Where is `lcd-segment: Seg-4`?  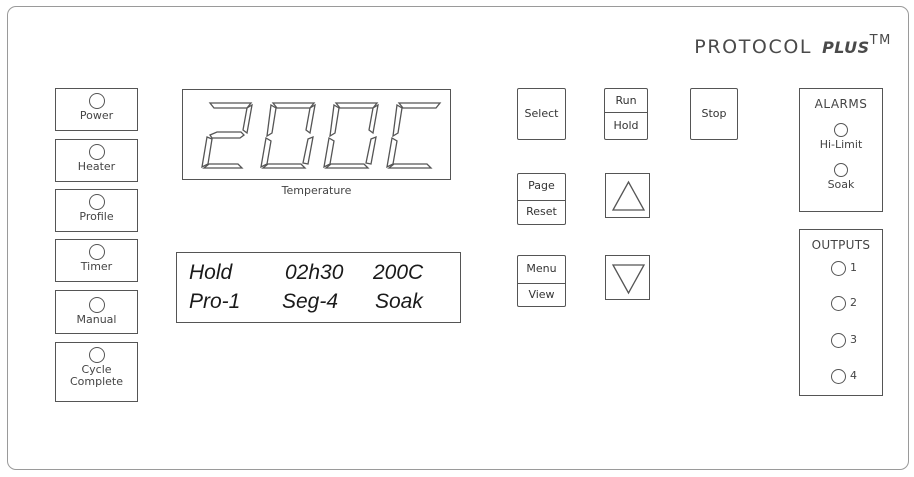
lcd-segment: Seg-4 is located at coordinates (310, 301).